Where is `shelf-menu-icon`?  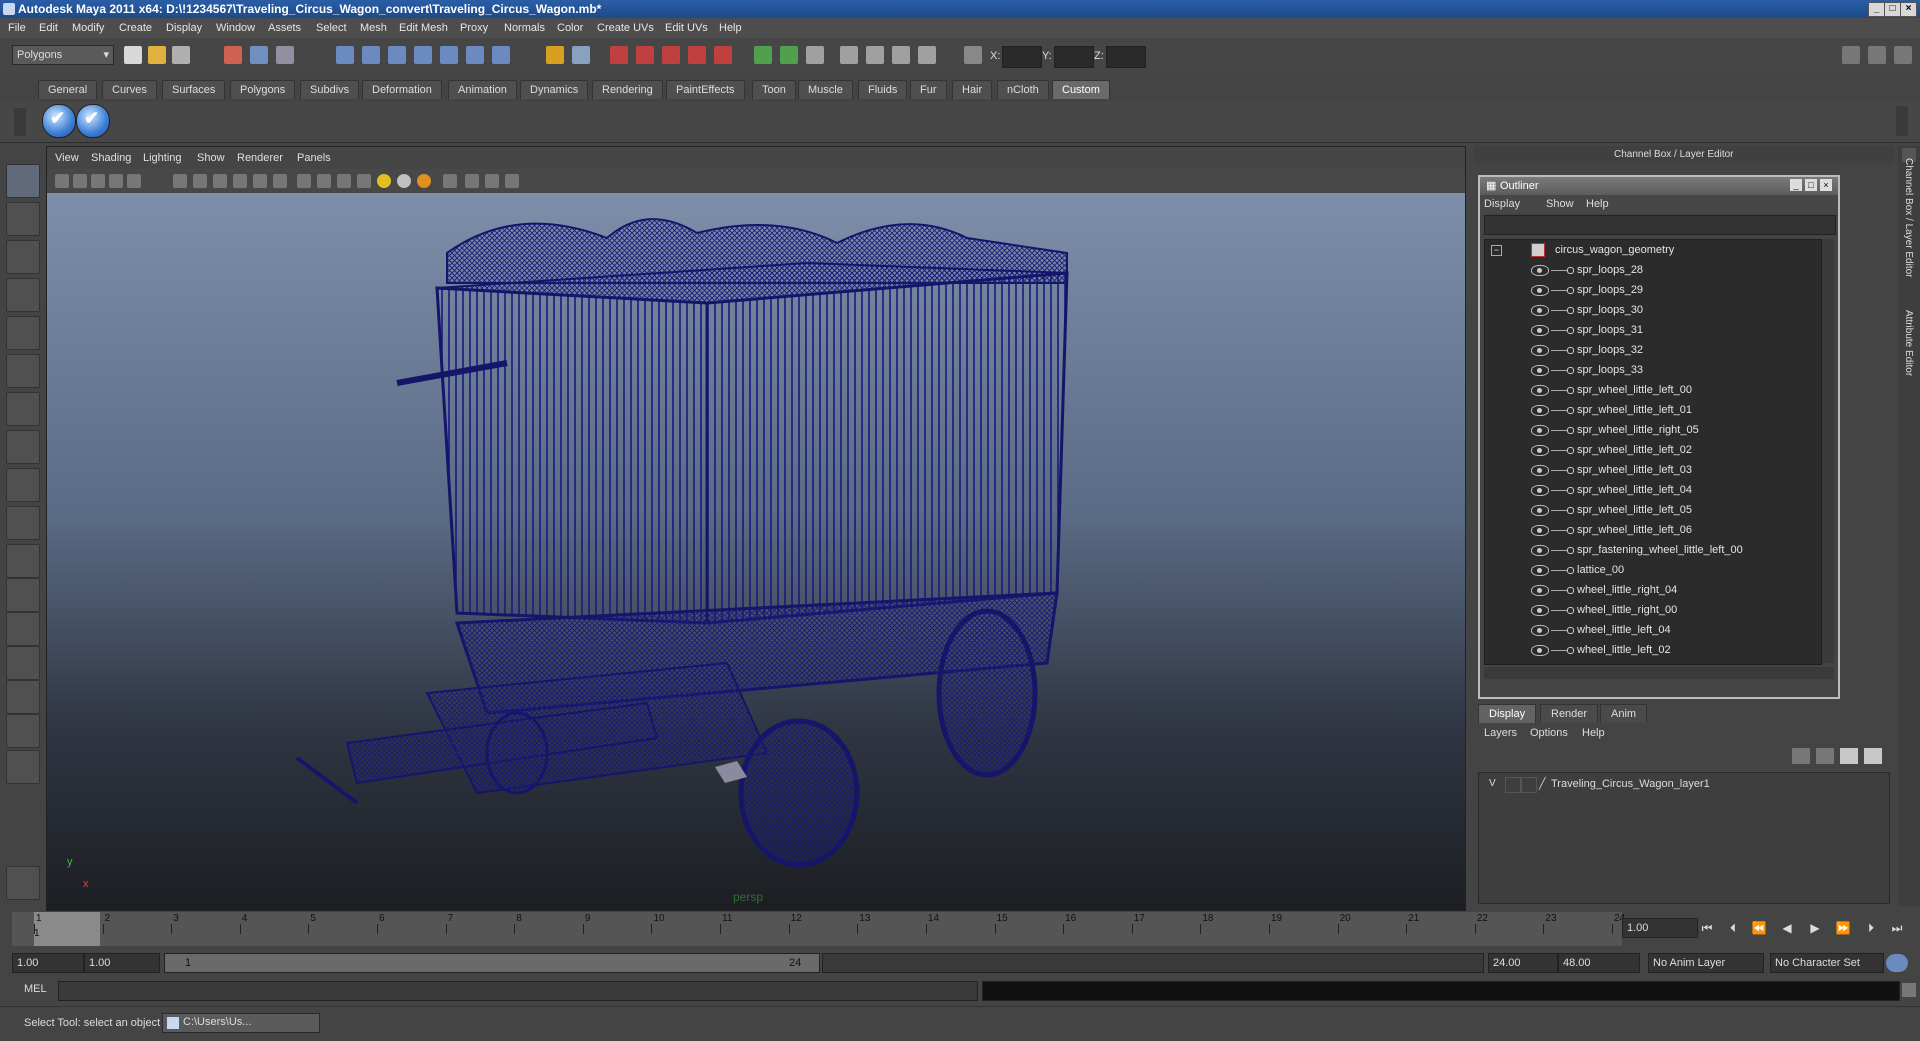
shelf-menu-icon is located at coordinates (20, 122).